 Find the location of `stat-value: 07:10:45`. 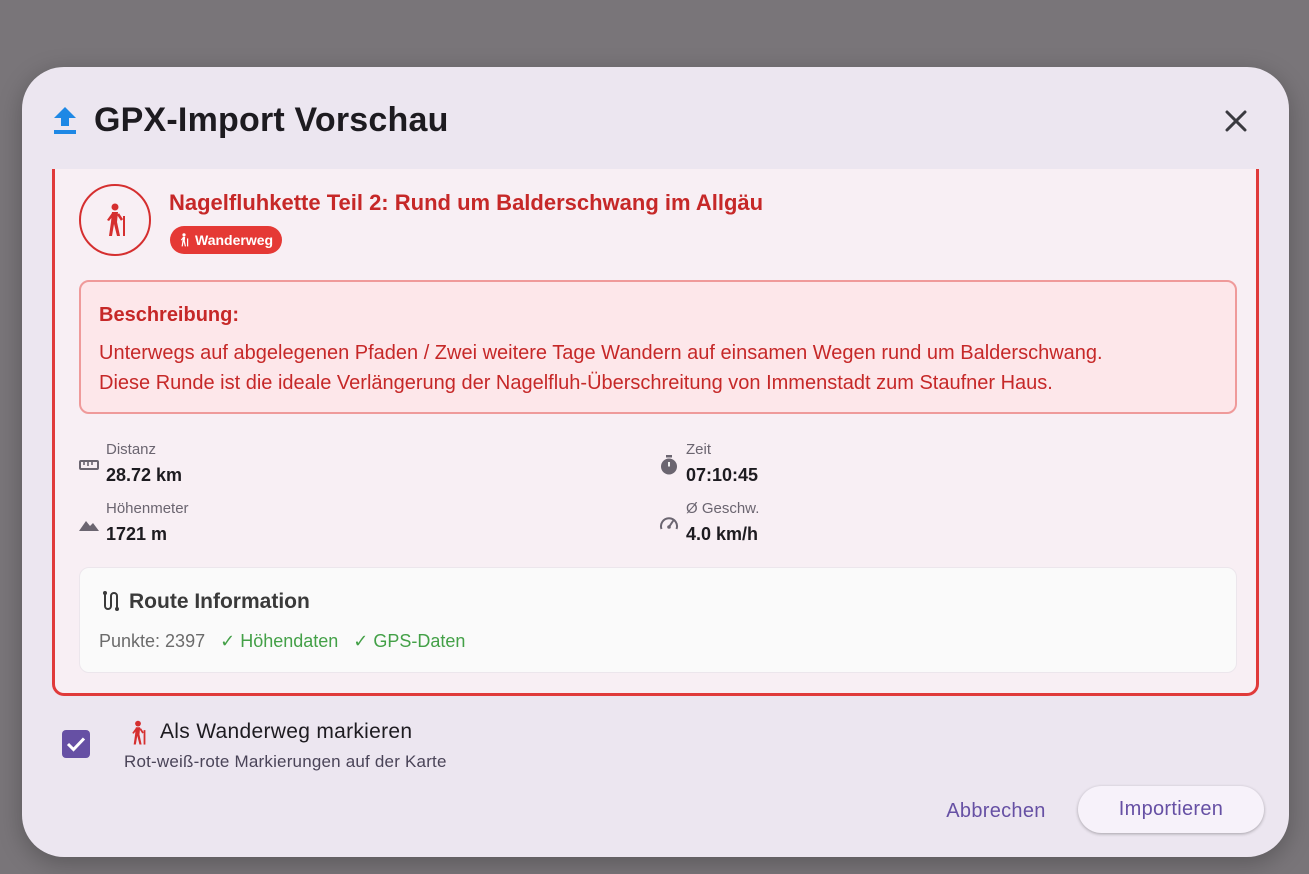

stat-value: 07:10:45 is located at coordinates (722, 475).